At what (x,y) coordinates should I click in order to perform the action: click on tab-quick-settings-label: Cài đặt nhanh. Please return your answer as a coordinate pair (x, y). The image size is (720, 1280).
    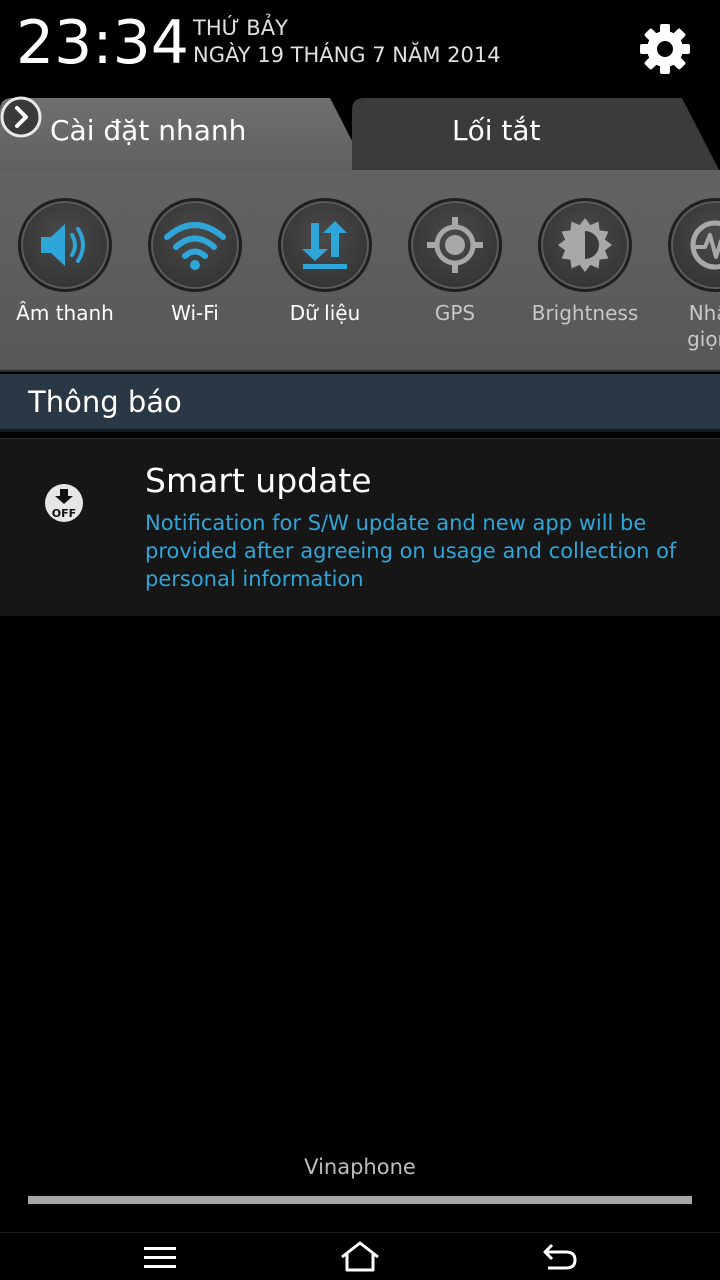
    Looking at the image, I should click on (148, 130).